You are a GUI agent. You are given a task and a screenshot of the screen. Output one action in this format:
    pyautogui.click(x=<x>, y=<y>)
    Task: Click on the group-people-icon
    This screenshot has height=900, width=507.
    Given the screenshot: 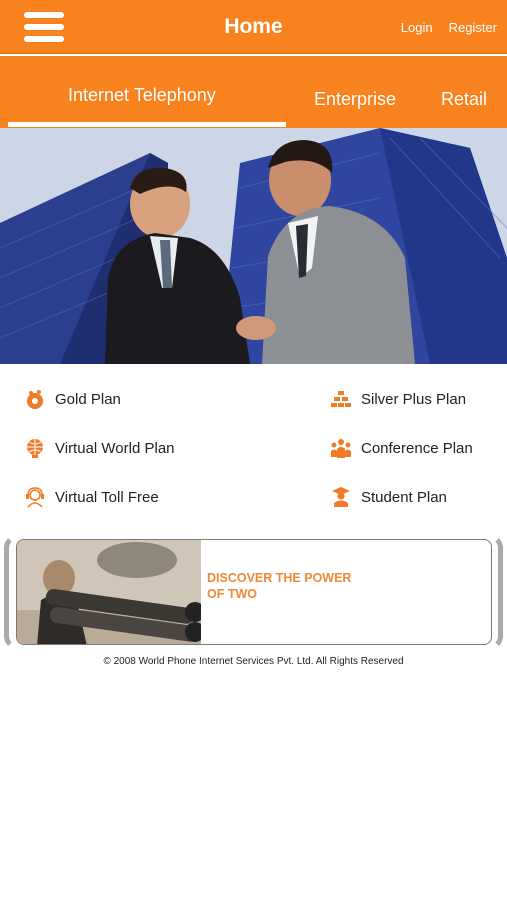 What is the action you would take?
    pyautogui.click(x=341, y=448)
    